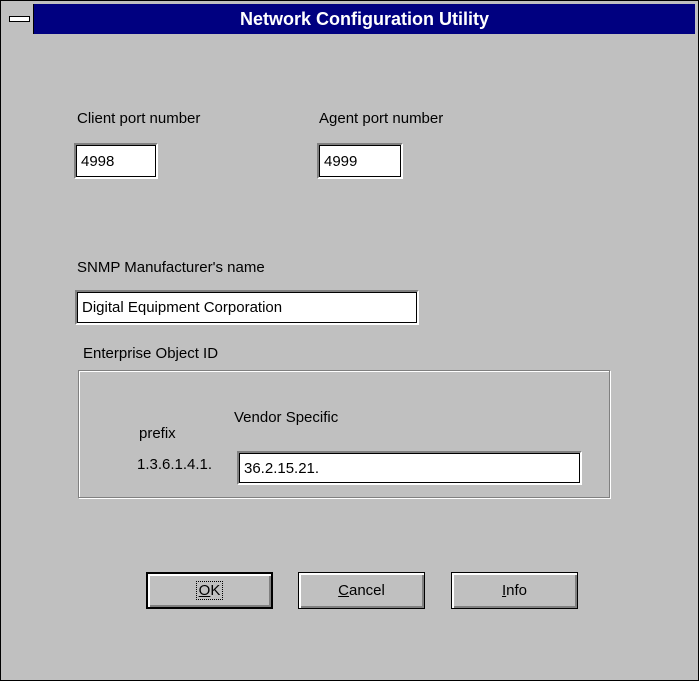 The width and height of the screenshot is (699, 681). I want to click on info-button-label: Info, so click(514, 590).